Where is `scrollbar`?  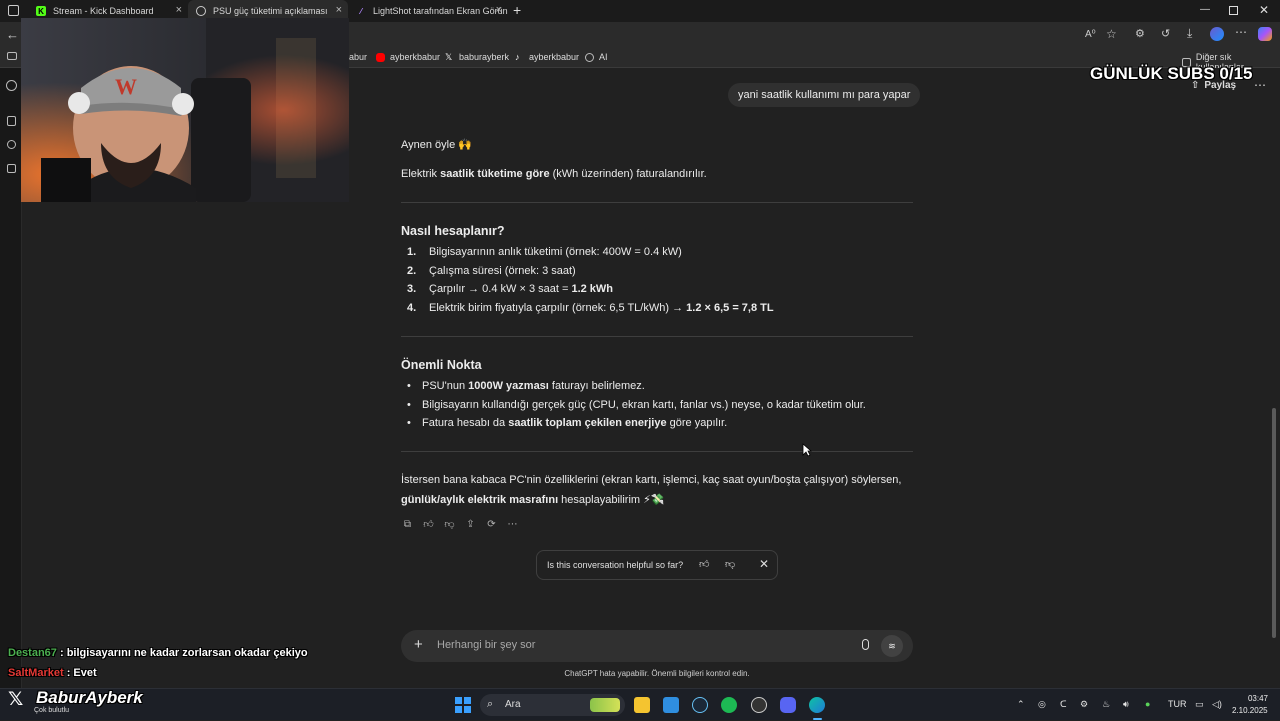 scrollbar is located at coordinates (1274, 378).